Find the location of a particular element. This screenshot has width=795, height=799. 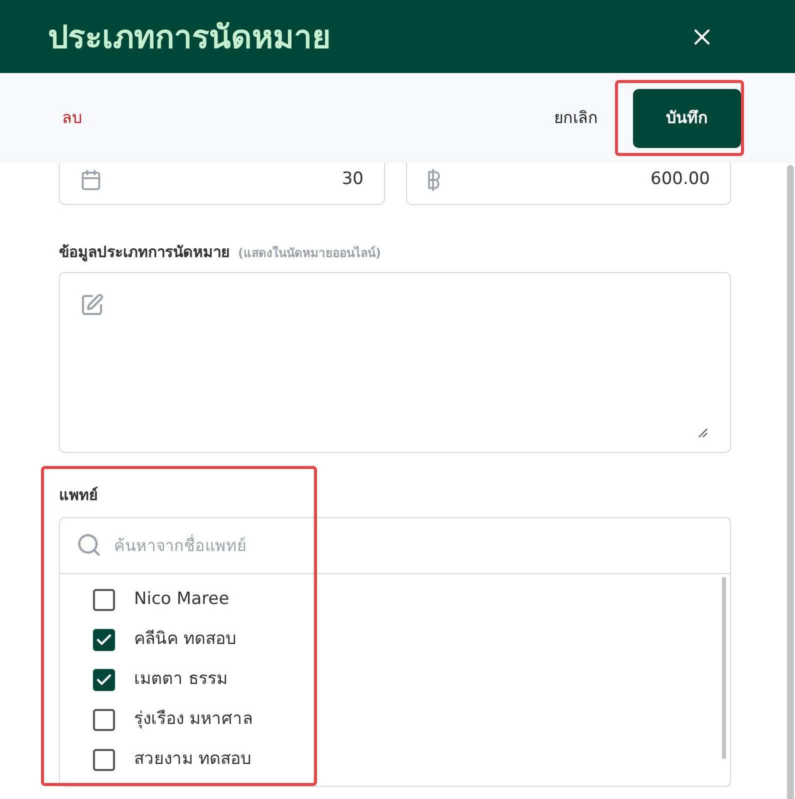

scrollbar is located at coordinates (724, 667).